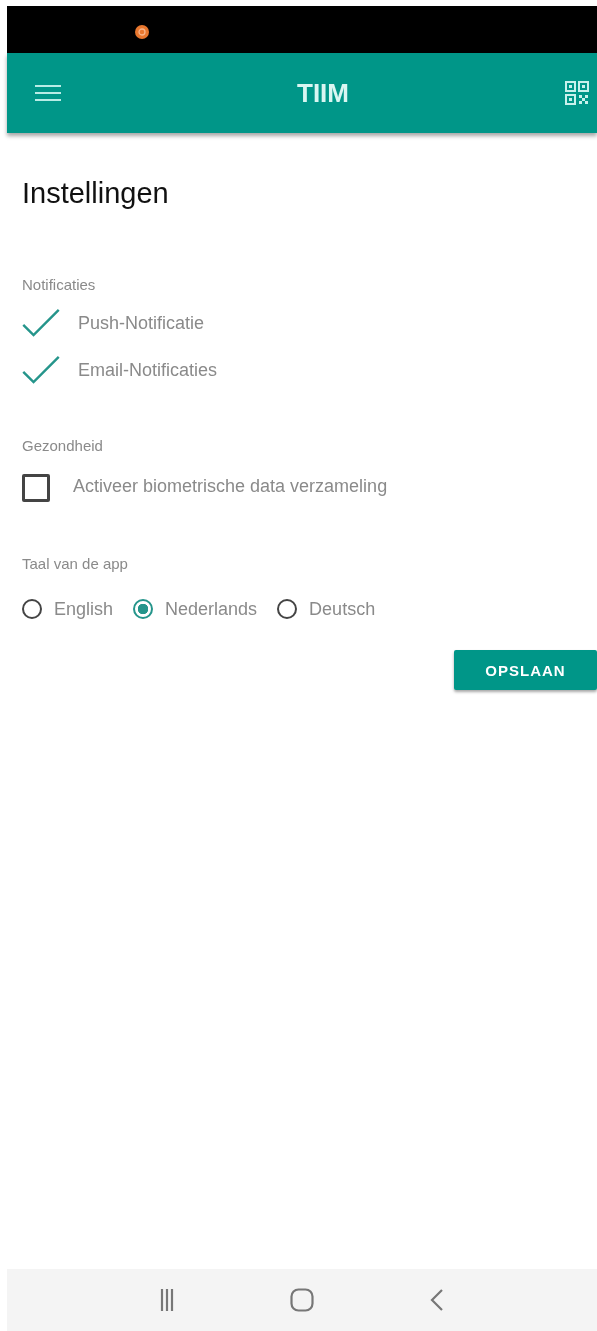 The image size is (597, 1331). Describe the element at coordinates (342, 609) in the screenshot. I see `option-label: Deutsch` at that location.